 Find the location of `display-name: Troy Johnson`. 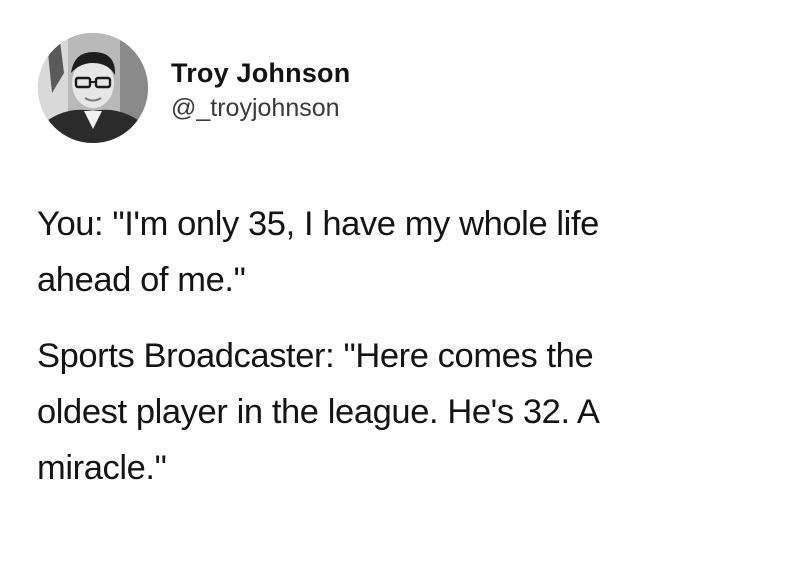

display-name: Troy Johnson is located at coordinates (260, 73).